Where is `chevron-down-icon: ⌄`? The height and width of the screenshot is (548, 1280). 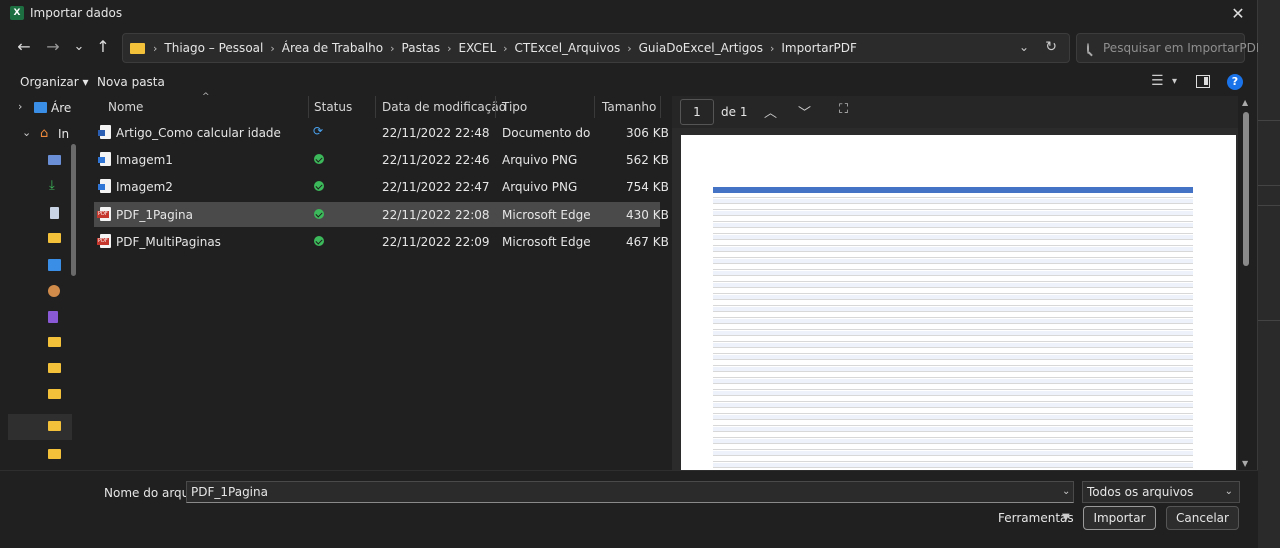 chevron-down-icon: ⌄ is located at coordinates (1229, 492).